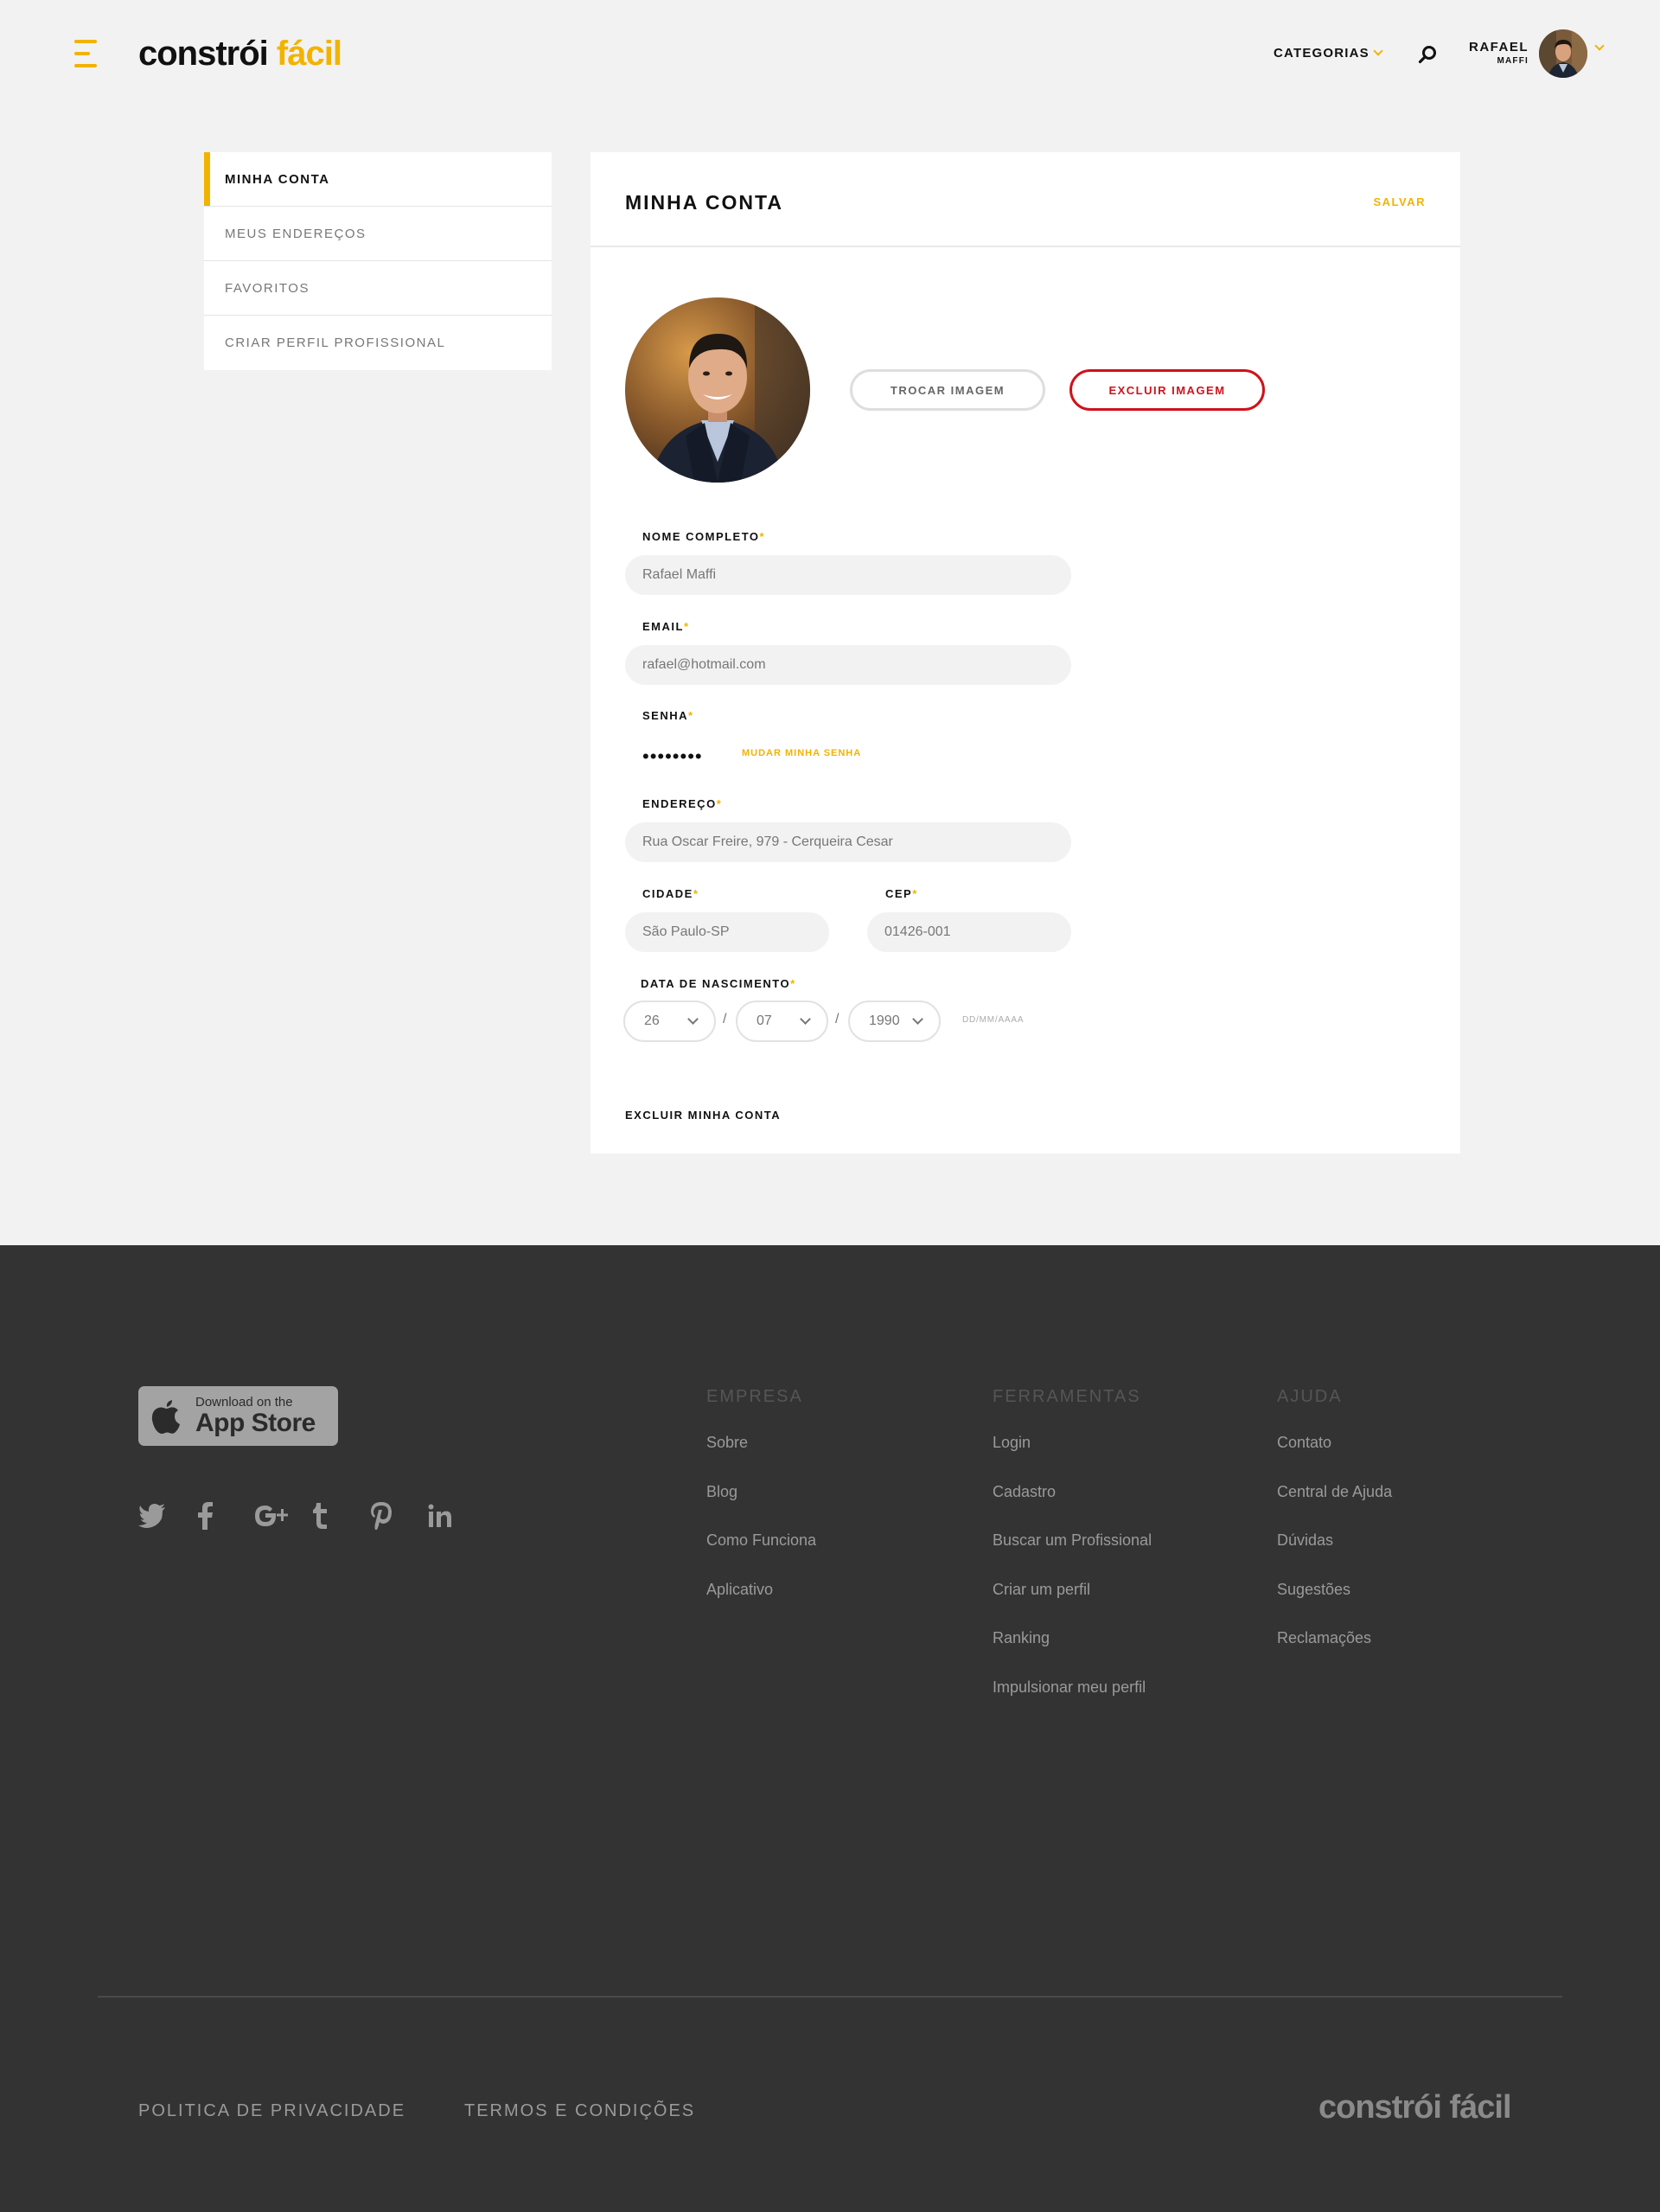 The image size is (1660, 2212). Describe the element at coordinates (701, 536) in the screenshot. I see `full-name-label-text: NOME COMPLETO` at that location.